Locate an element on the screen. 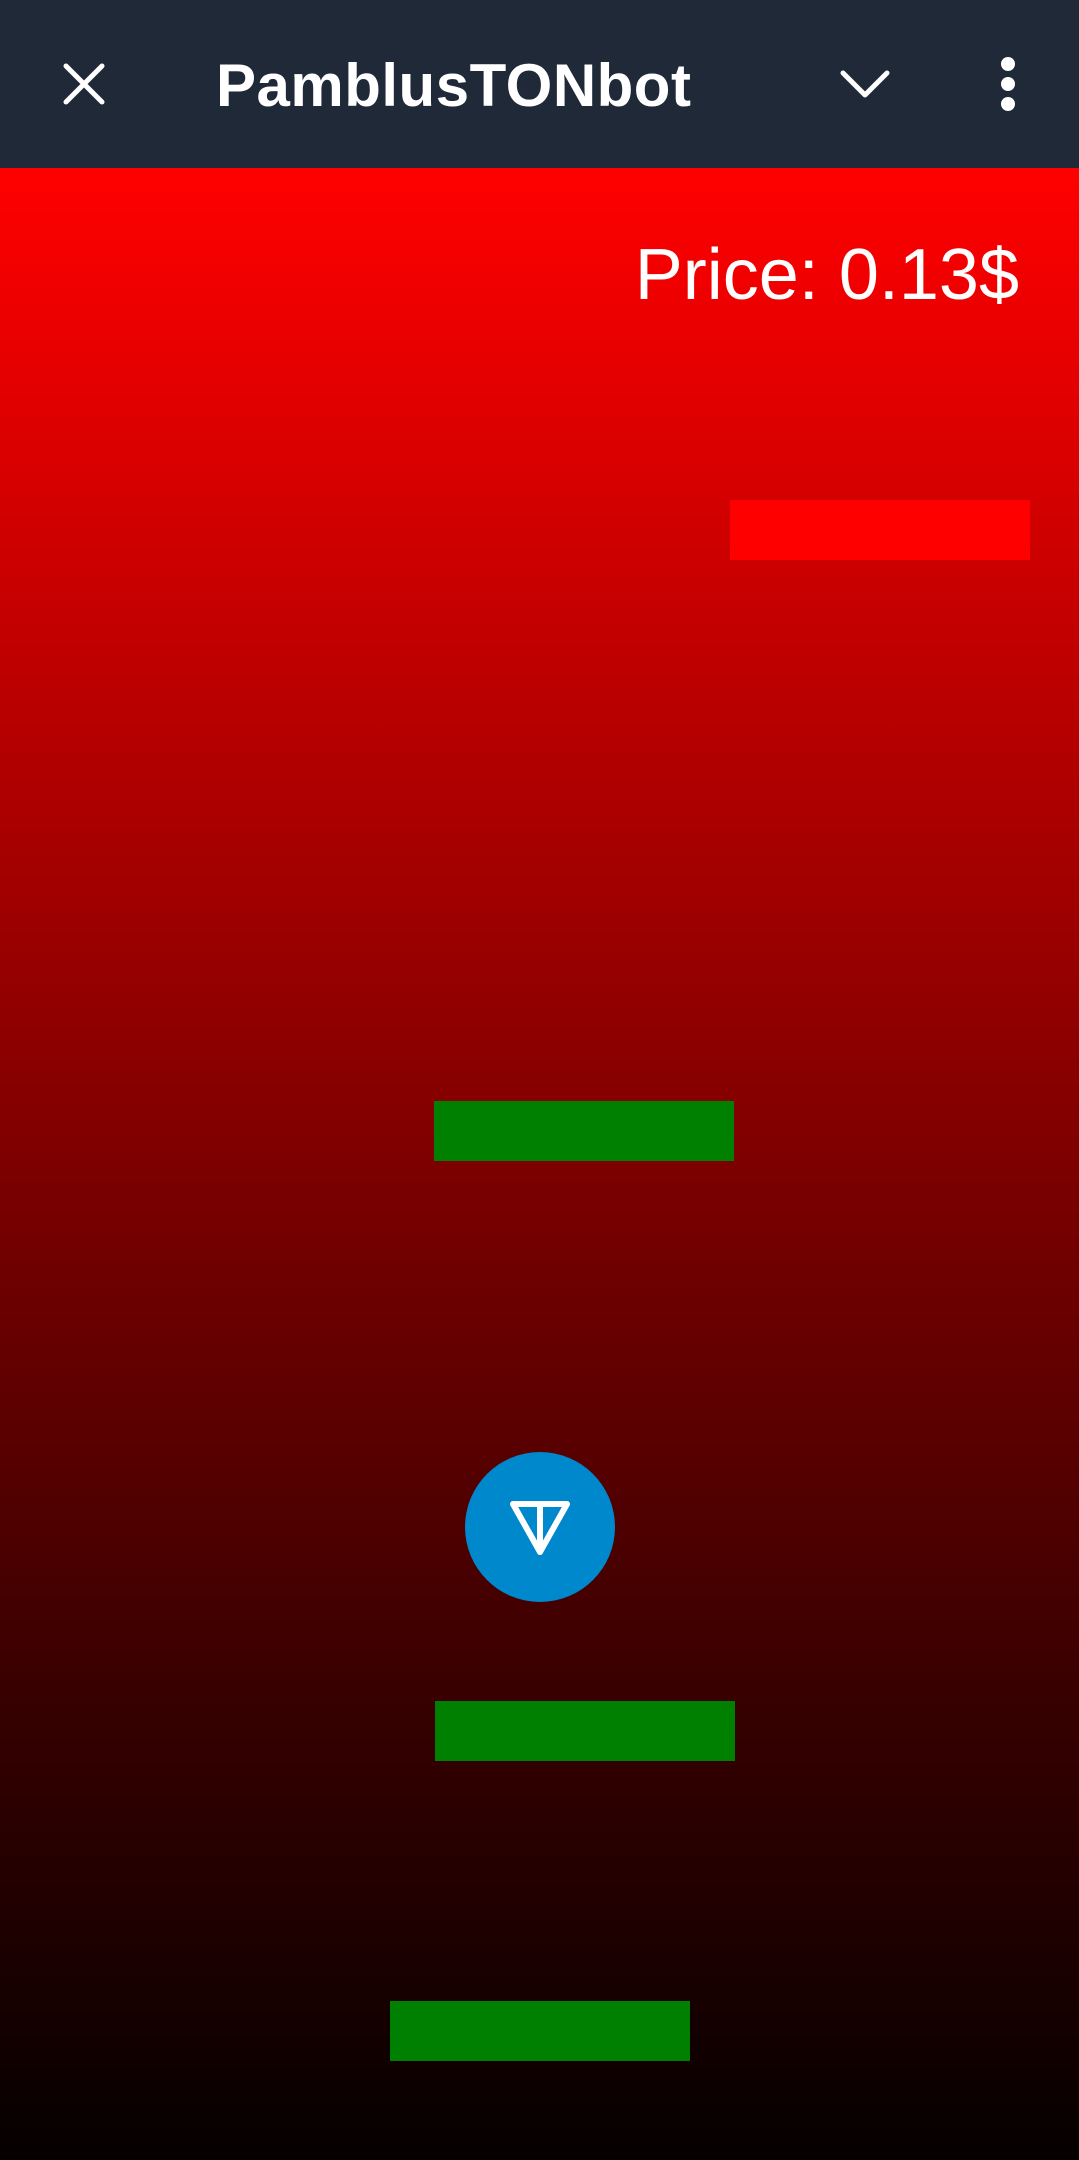  more-vertical-icon is located at coordinates (1008, 84).